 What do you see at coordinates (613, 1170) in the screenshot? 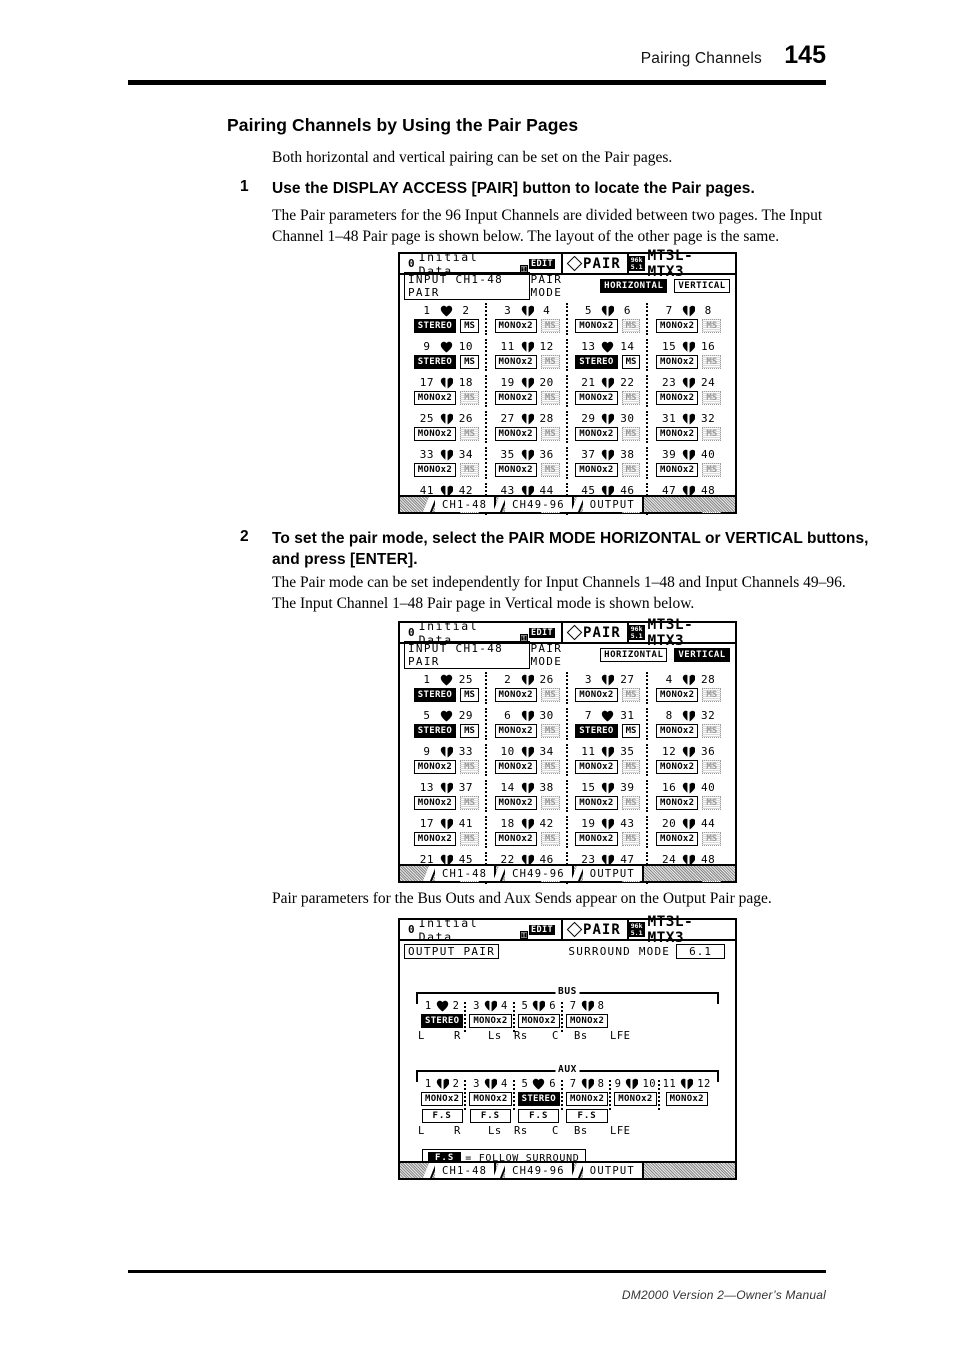
I see `tab-output: OUTPUT` at bounding box center [613, 1170].